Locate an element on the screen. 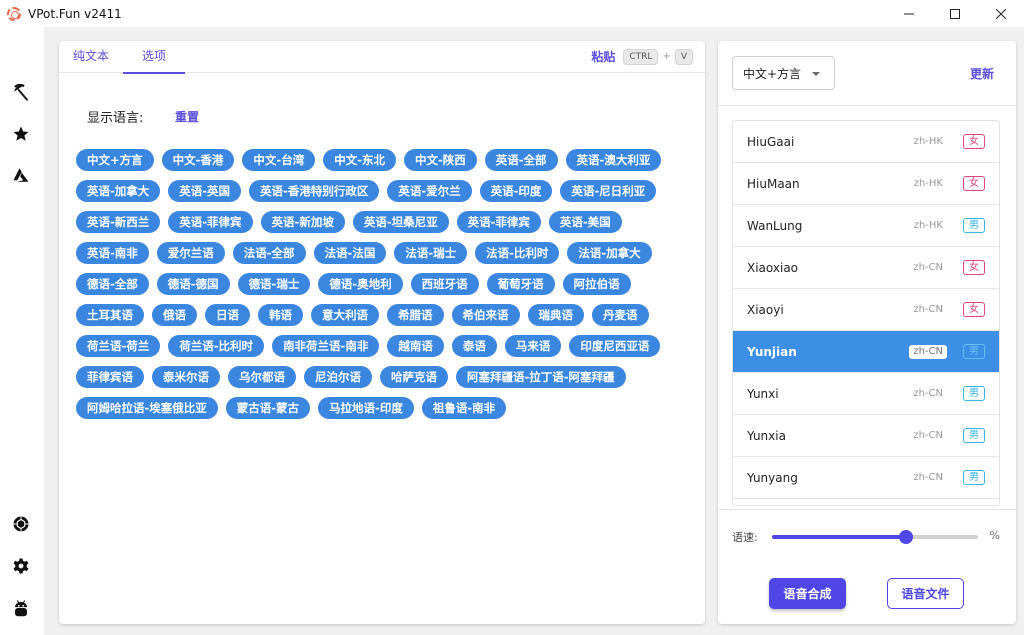  refresh-button: 更新 is located at coordinates (982, 73).